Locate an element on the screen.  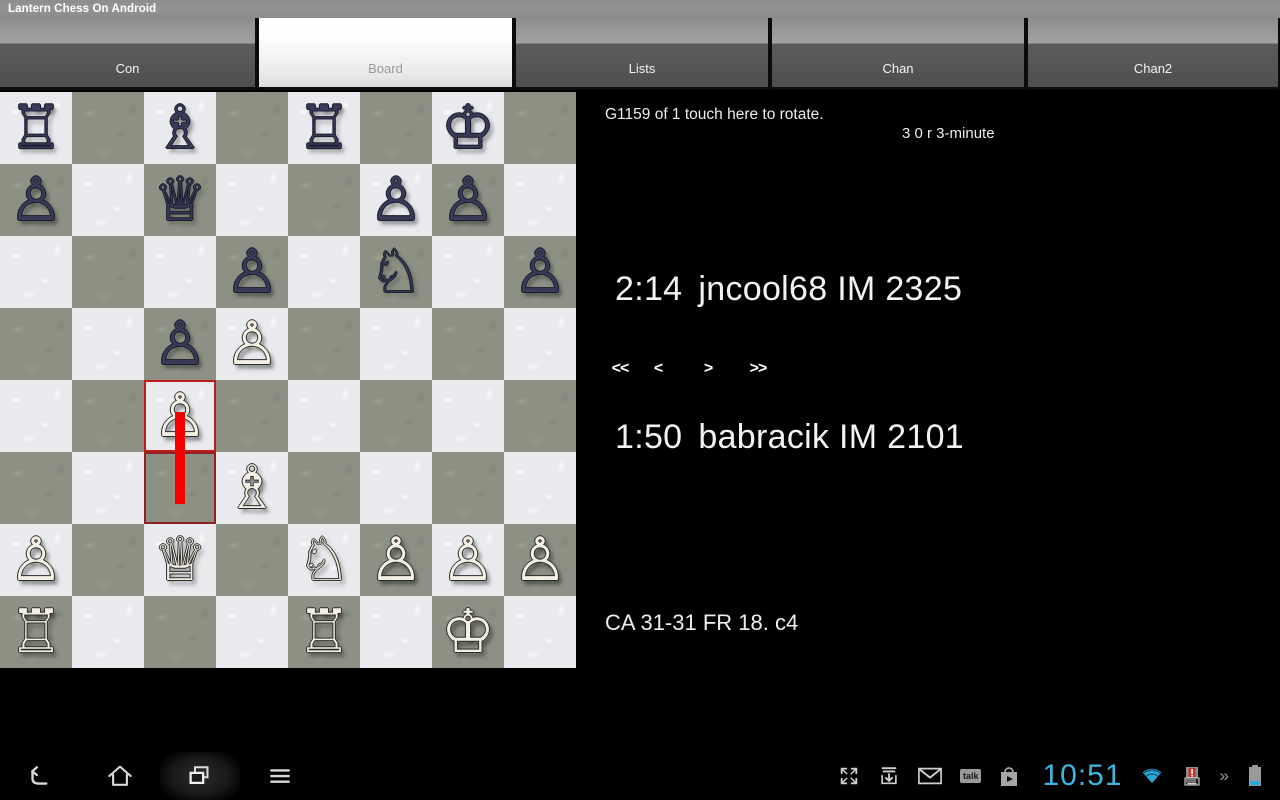
board-square-g3 is located at coordinates (468, 488).